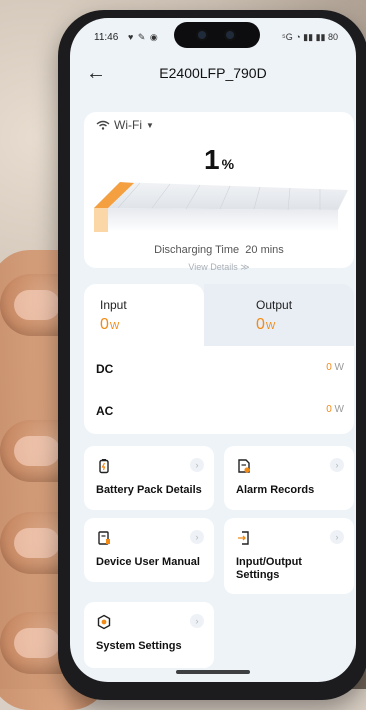 This screenshot has width=366, height=710. What do you see at coordinates (149, 550) in the screenshot?
I see `device-user-manual-tile: › Device User Manual` at bounding box center [149, 550].